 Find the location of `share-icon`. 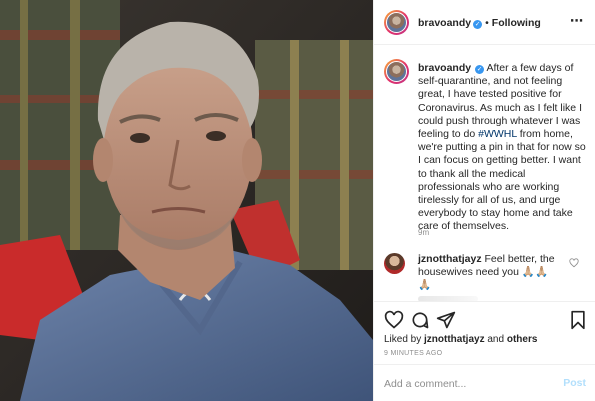

share-icon is located at coordinates (446, 320).